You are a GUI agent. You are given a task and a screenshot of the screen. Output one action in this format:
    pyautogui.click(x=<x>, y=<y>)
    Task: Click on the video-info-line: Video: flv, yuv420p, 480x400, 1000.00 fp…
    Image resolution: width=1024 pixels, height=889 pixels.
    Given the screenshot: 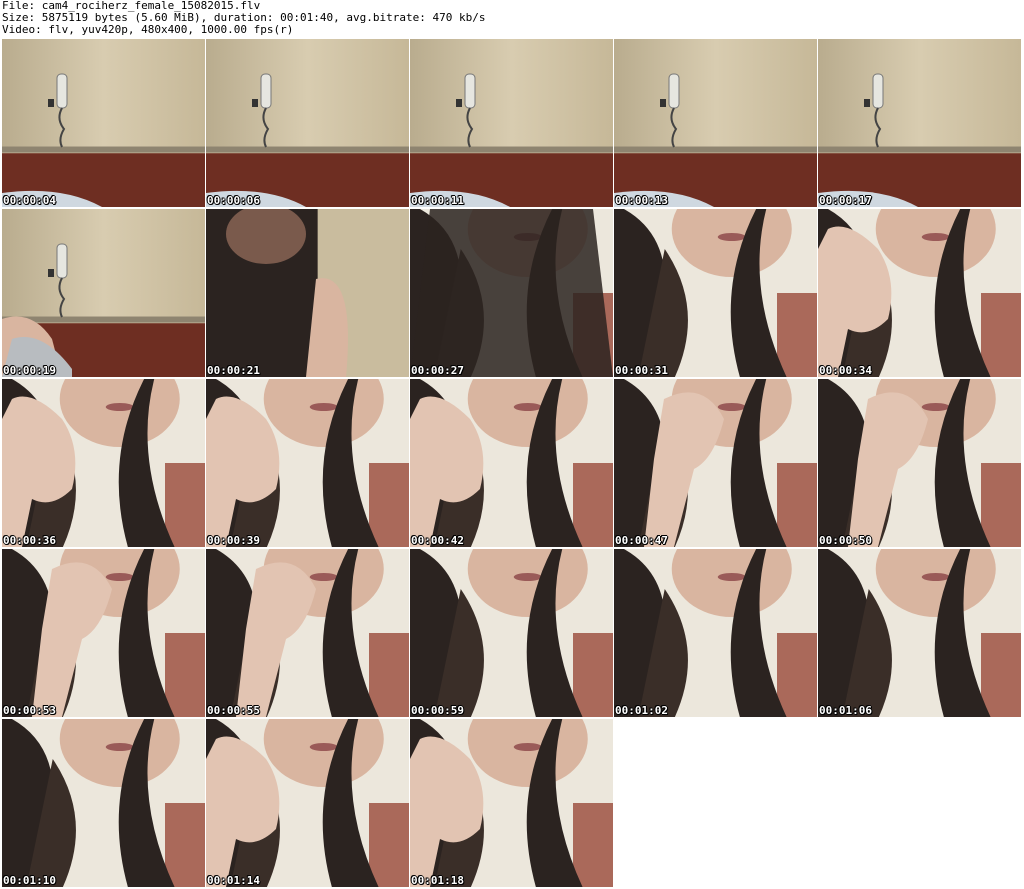 What is the action you would take?
    pyautogui.click(x=148, y=29)
    